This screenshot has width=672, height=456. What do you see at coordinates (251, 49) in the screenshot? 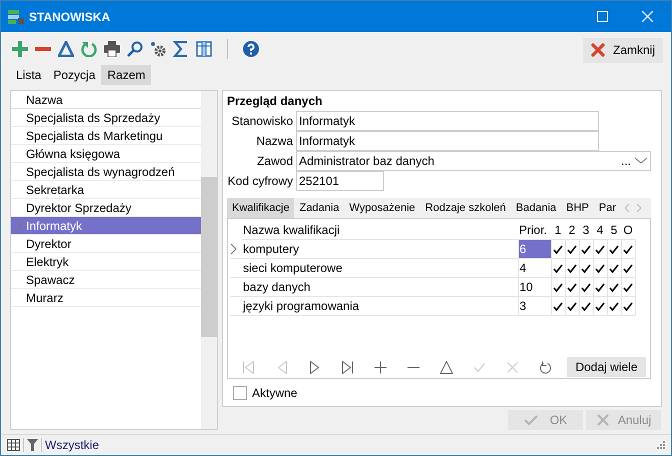
I see `help-icon` at bounding box center [251, 49].